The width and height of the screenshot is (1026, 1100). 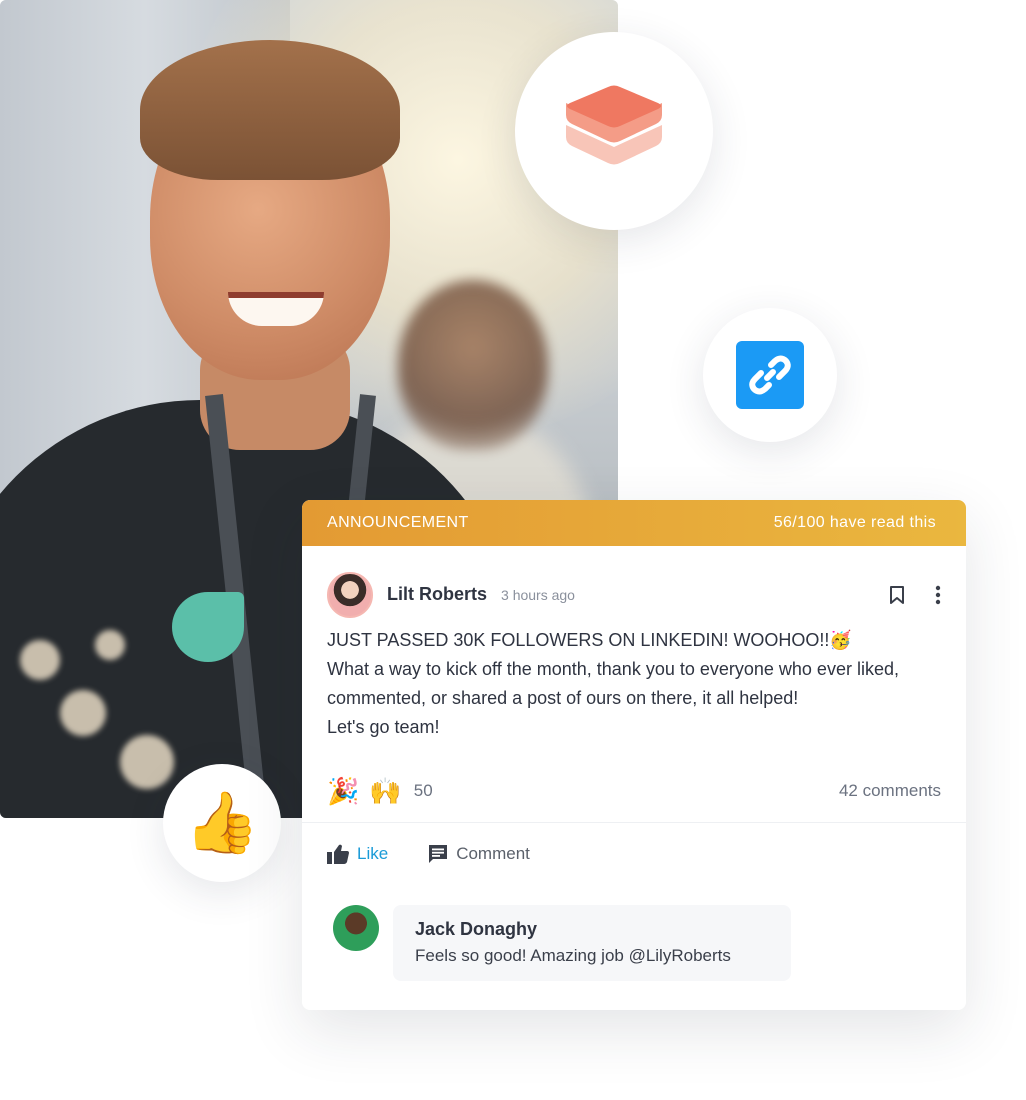 What do you see at coordinates (208, 627) in the screenshot?
I see `shirt-logo` at bounding box center [208, 627].